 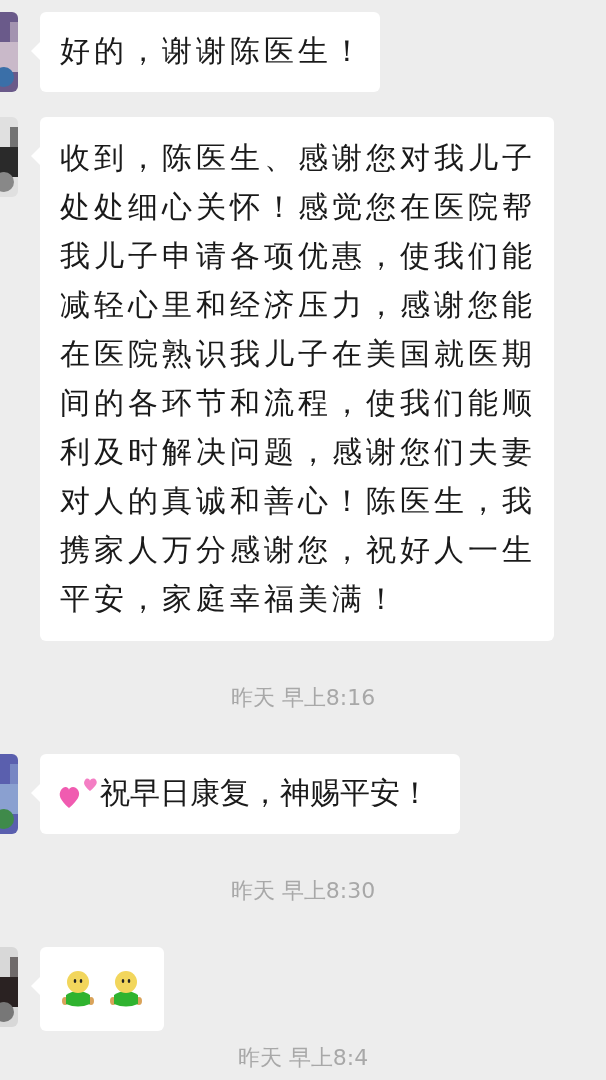 What do you see at coordinates (303, 698) in the screenshot?
I see `timestamp: 昨天 早上8:16` at bounding box center [303, 698].